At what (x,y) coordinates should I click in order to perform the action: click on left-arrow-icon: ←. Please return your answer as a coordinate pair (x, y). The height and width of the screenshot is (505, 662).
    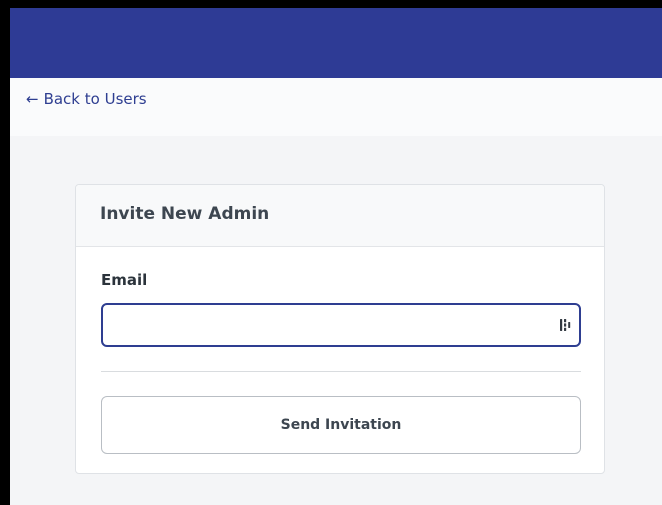
    Looking at the image, I should click on (32, 98).